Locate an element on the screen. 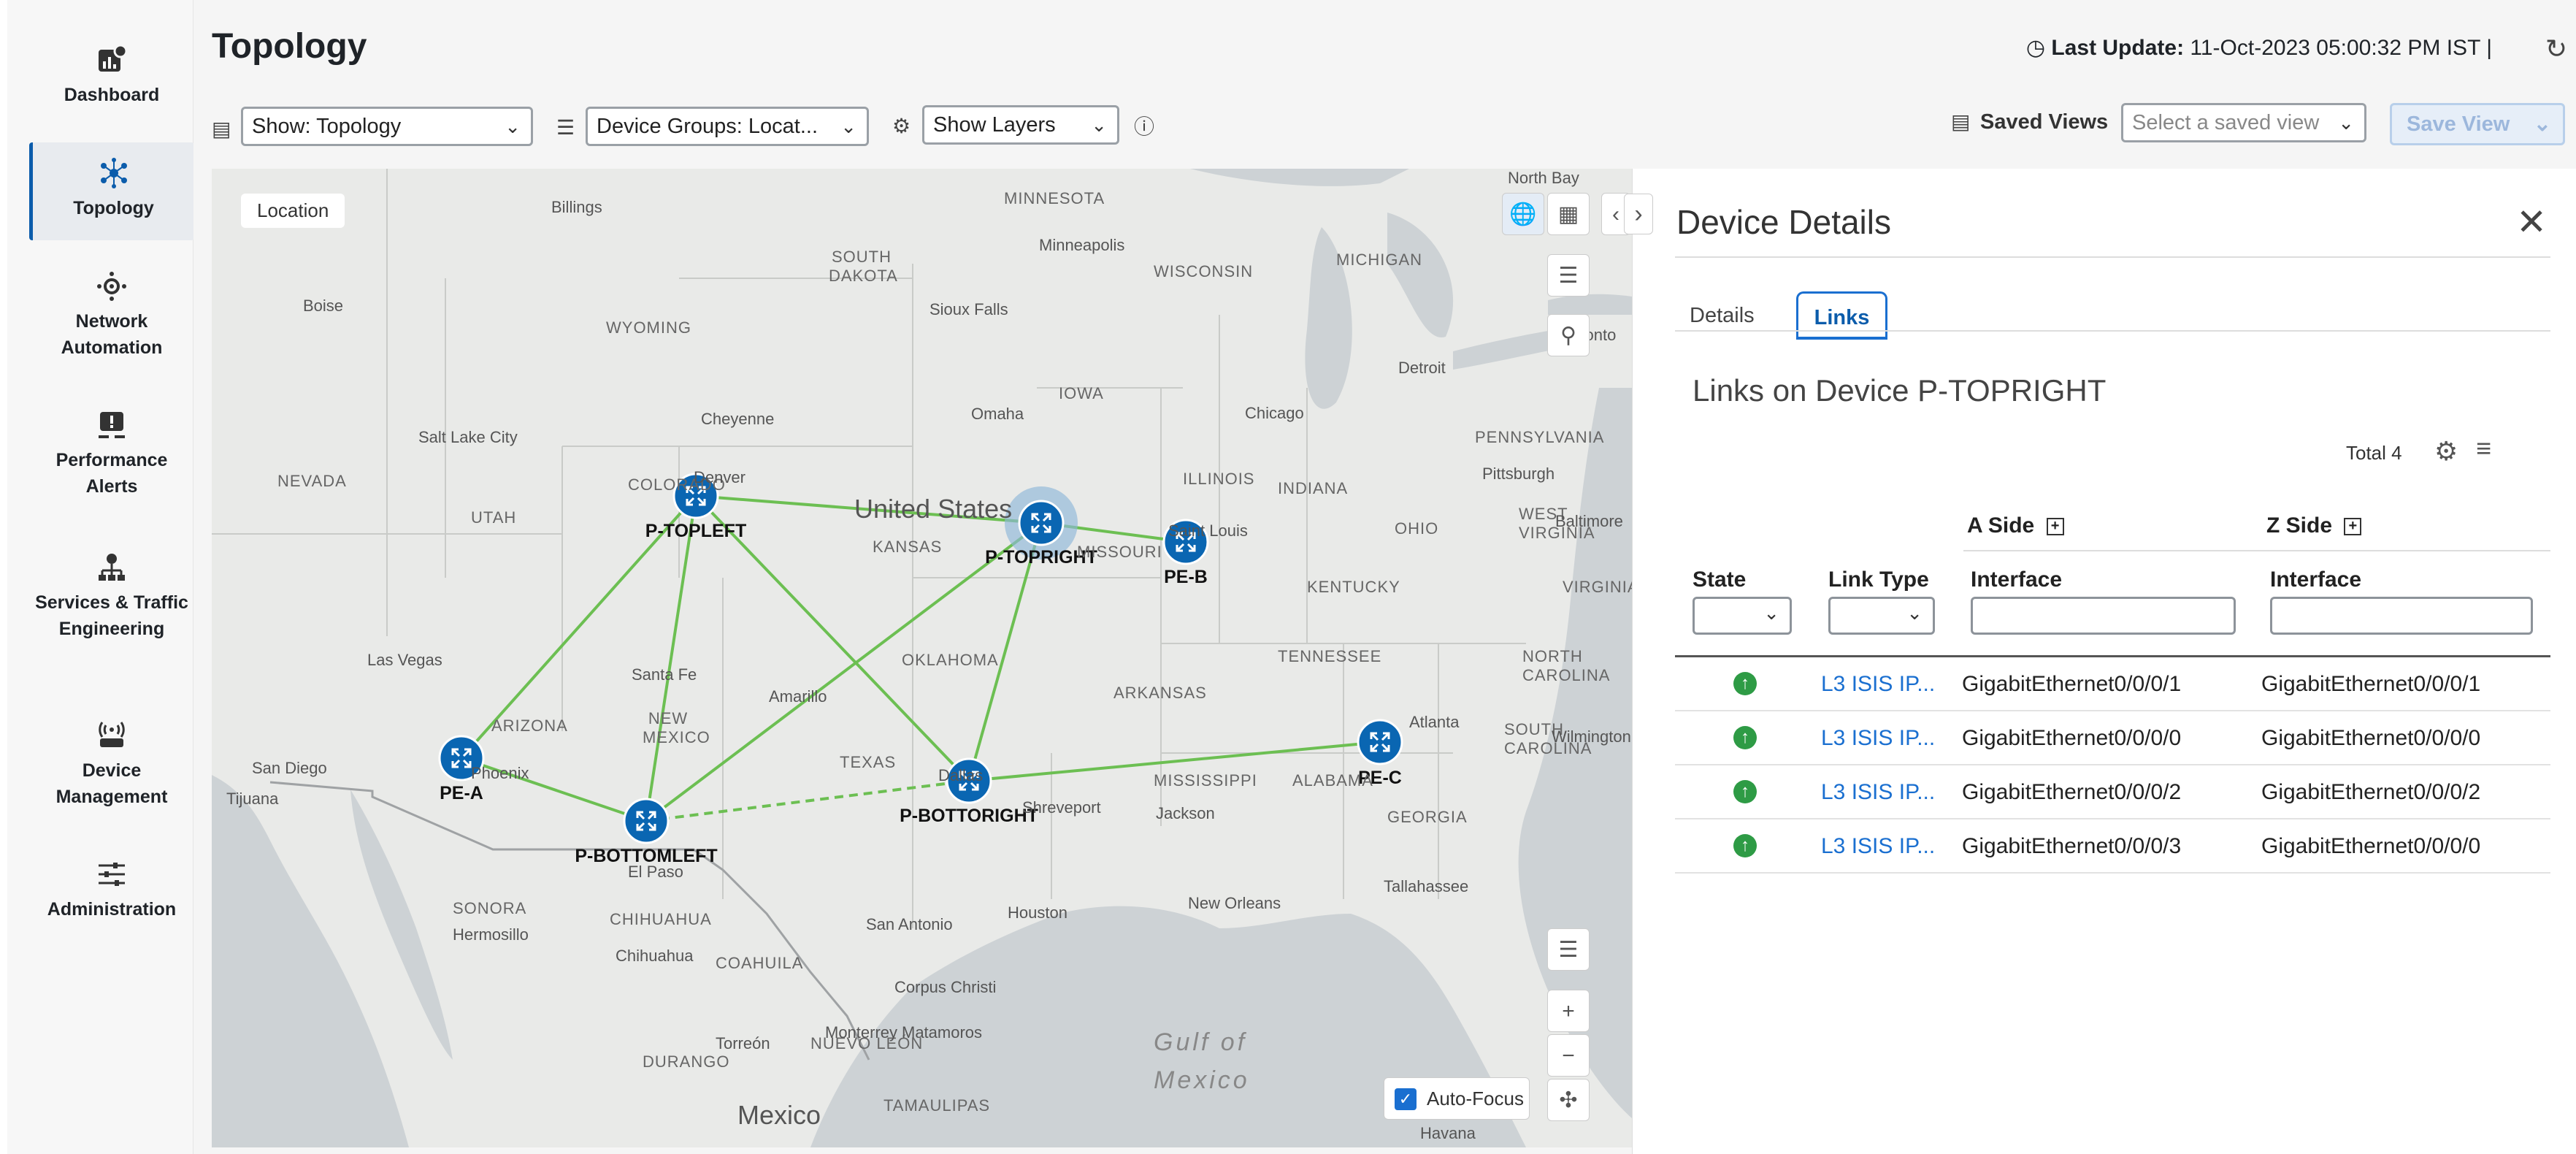  column-header-state: State is located at coordinates (1720, 580).